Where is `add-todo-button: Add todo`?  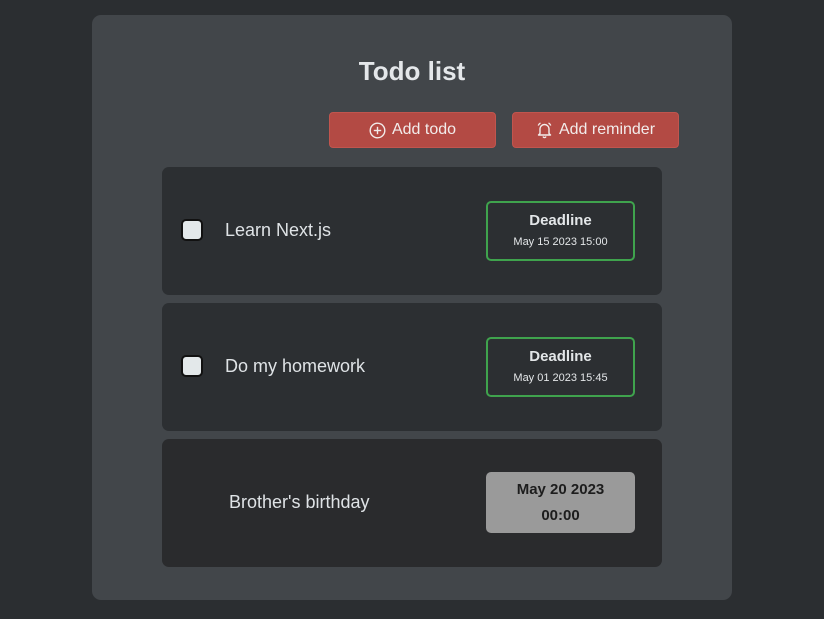
add-todo-button: Add todo is located at coordinates (412, 130).